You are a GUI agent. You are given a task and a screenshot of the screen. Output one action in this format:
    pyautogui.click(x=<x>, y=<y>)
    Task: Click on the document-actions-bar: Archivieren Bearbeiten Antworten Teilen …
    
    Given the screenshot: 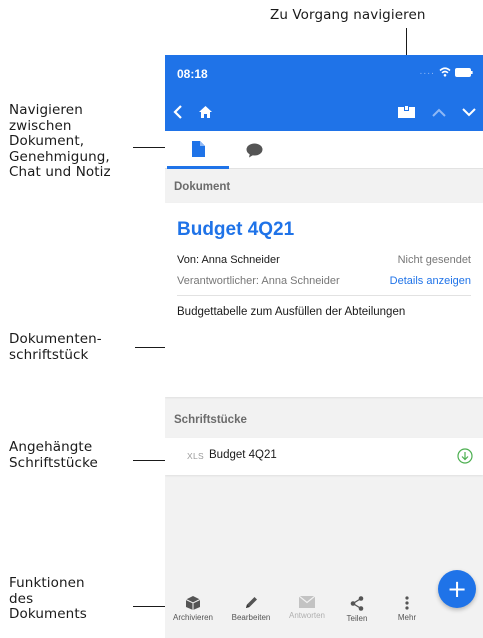 What is the action you would take?
    pyautogui.click(x=324, y=614)
    